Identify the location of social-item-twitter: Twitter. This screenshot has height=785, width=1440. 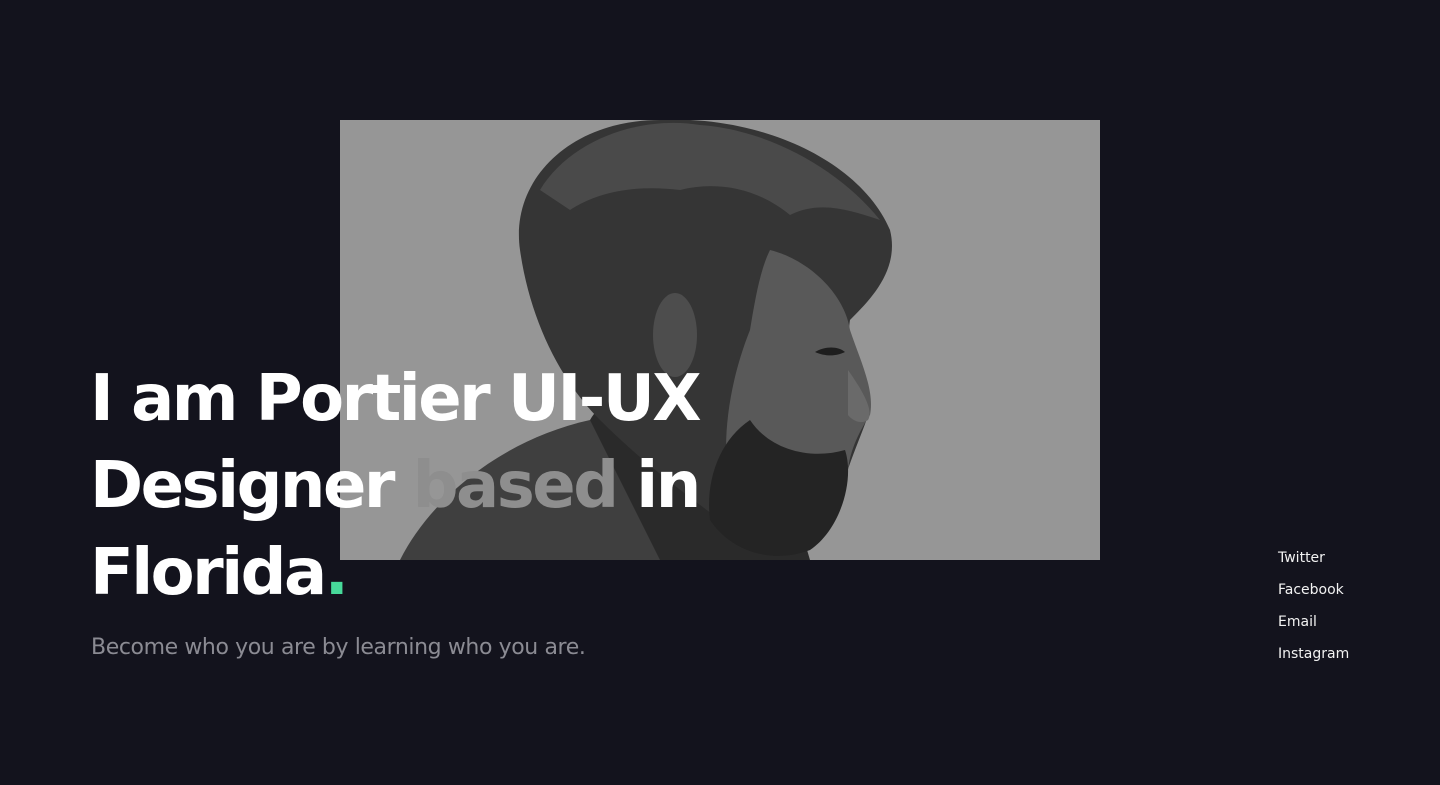
(1313, 562).